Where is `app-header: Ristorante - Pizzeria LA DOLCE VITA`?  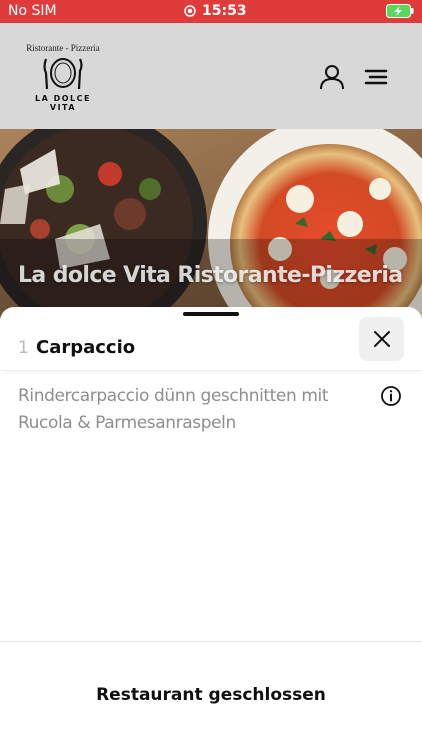 app-header: Ristorante - Pizzeria LA DOLCE VITA is located at coordinates (211, 76).